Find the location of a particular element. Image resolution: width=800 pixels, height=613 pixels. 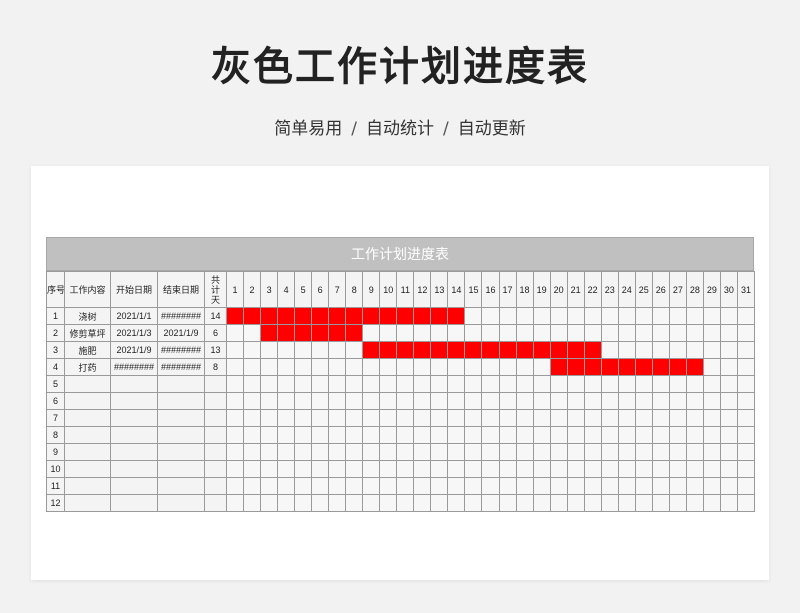

day-header-6: 6 is located at coordinates (320, 289).